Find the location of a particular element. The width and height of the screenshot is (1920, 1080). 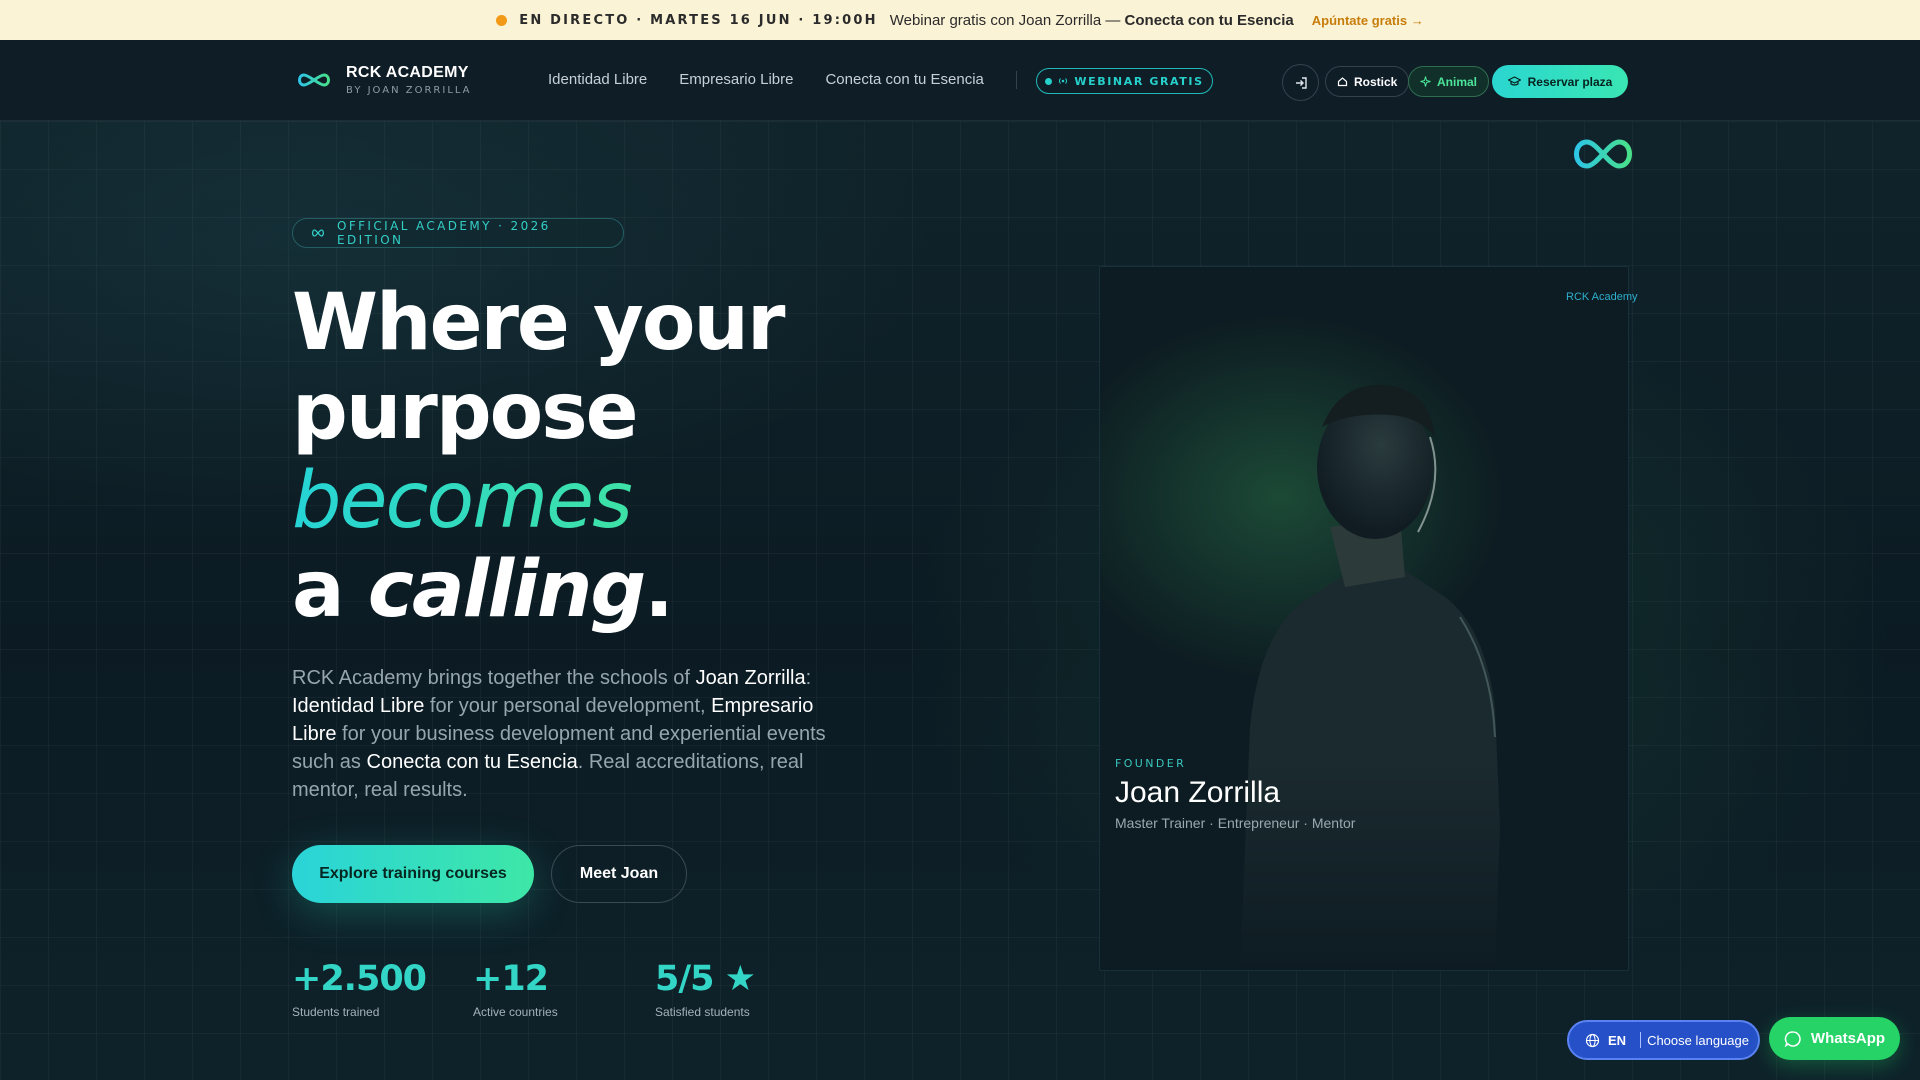

stat-label: Active countries is located at coordinates (515, 1012).